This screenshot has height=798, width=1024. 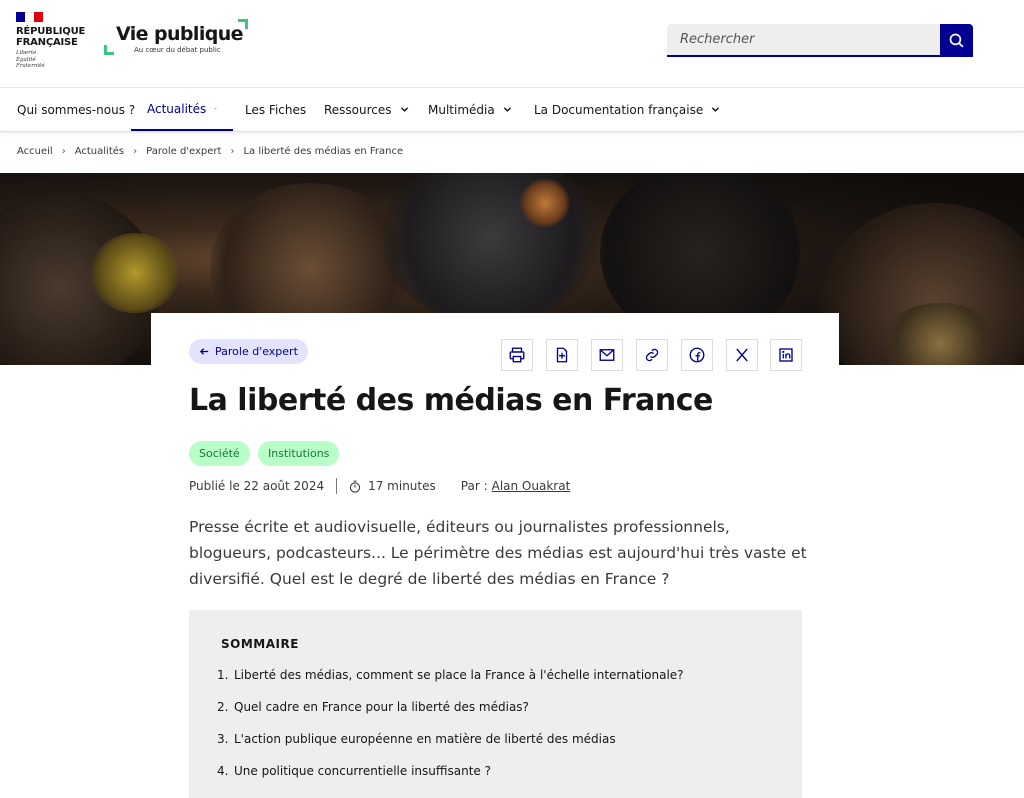 I want to click on nav-item-documentation-francaise: La Documentation française, so click(x=627, y=109).